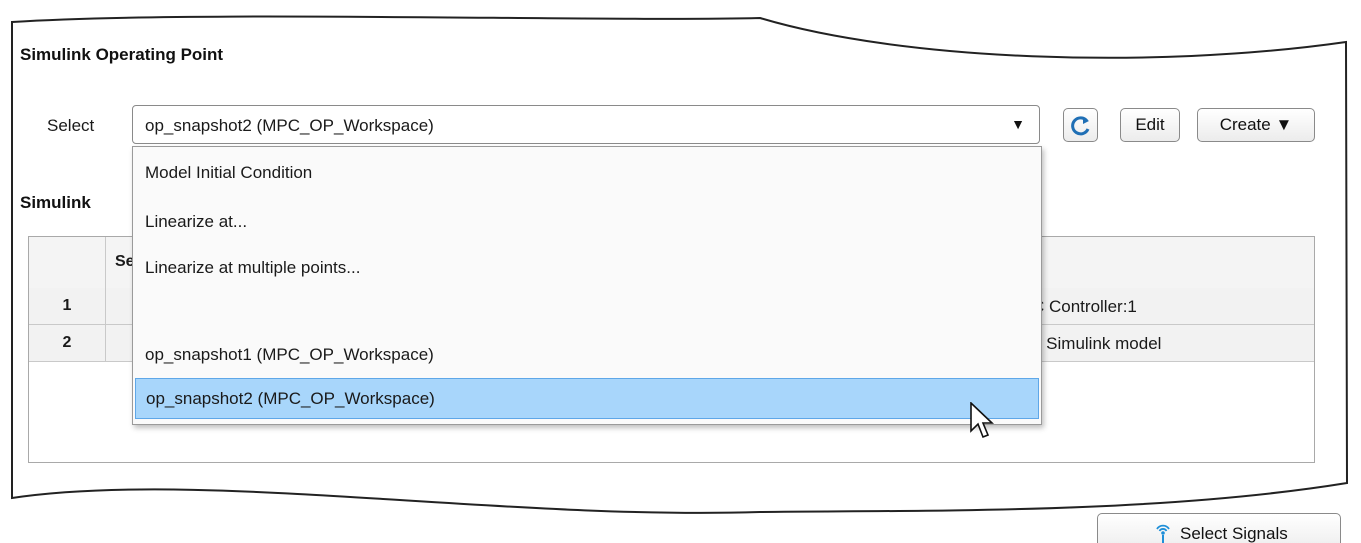  What do you see at coordinates (67, 262) in the screenshot?
I see `header-index-cell` at bounding box center [67, 262].